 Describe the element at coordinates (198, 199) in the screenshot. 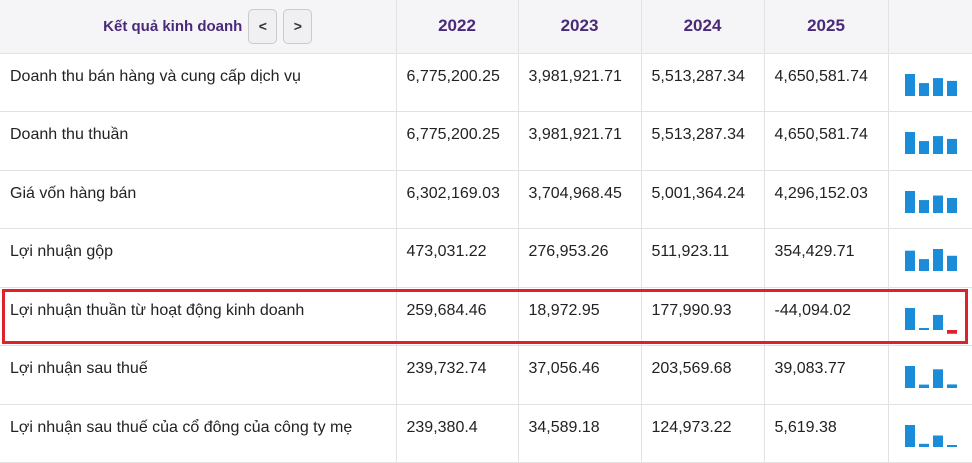

I see `row-label: Giá vốn hàng bán` at that location.